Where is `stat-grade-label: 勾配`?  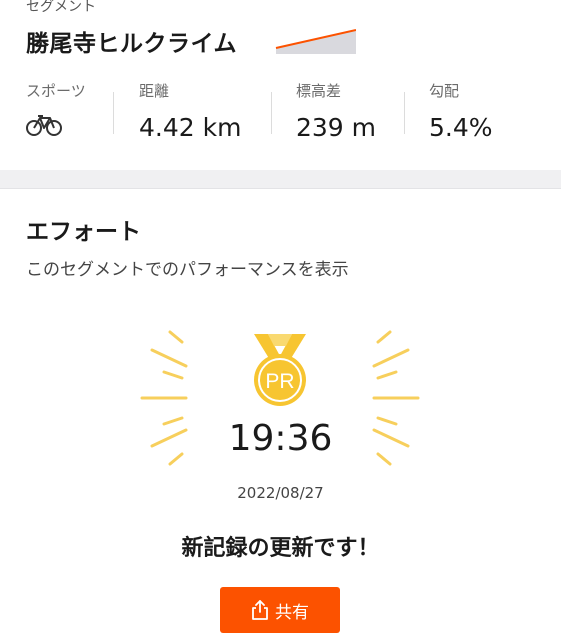
stat-grade-label: 勾配 is located at coordinates (444, 91).